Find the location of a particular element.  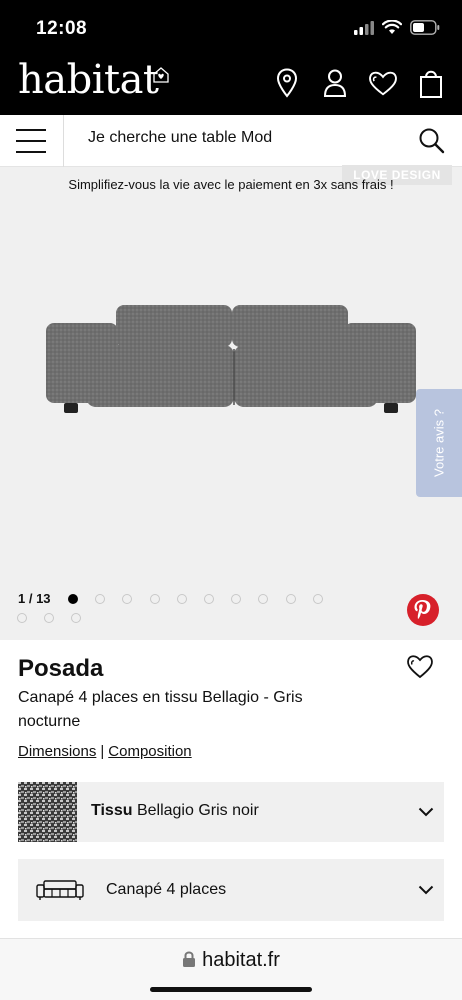

habitat-logo: habitat is located at coordinates (88, 80).